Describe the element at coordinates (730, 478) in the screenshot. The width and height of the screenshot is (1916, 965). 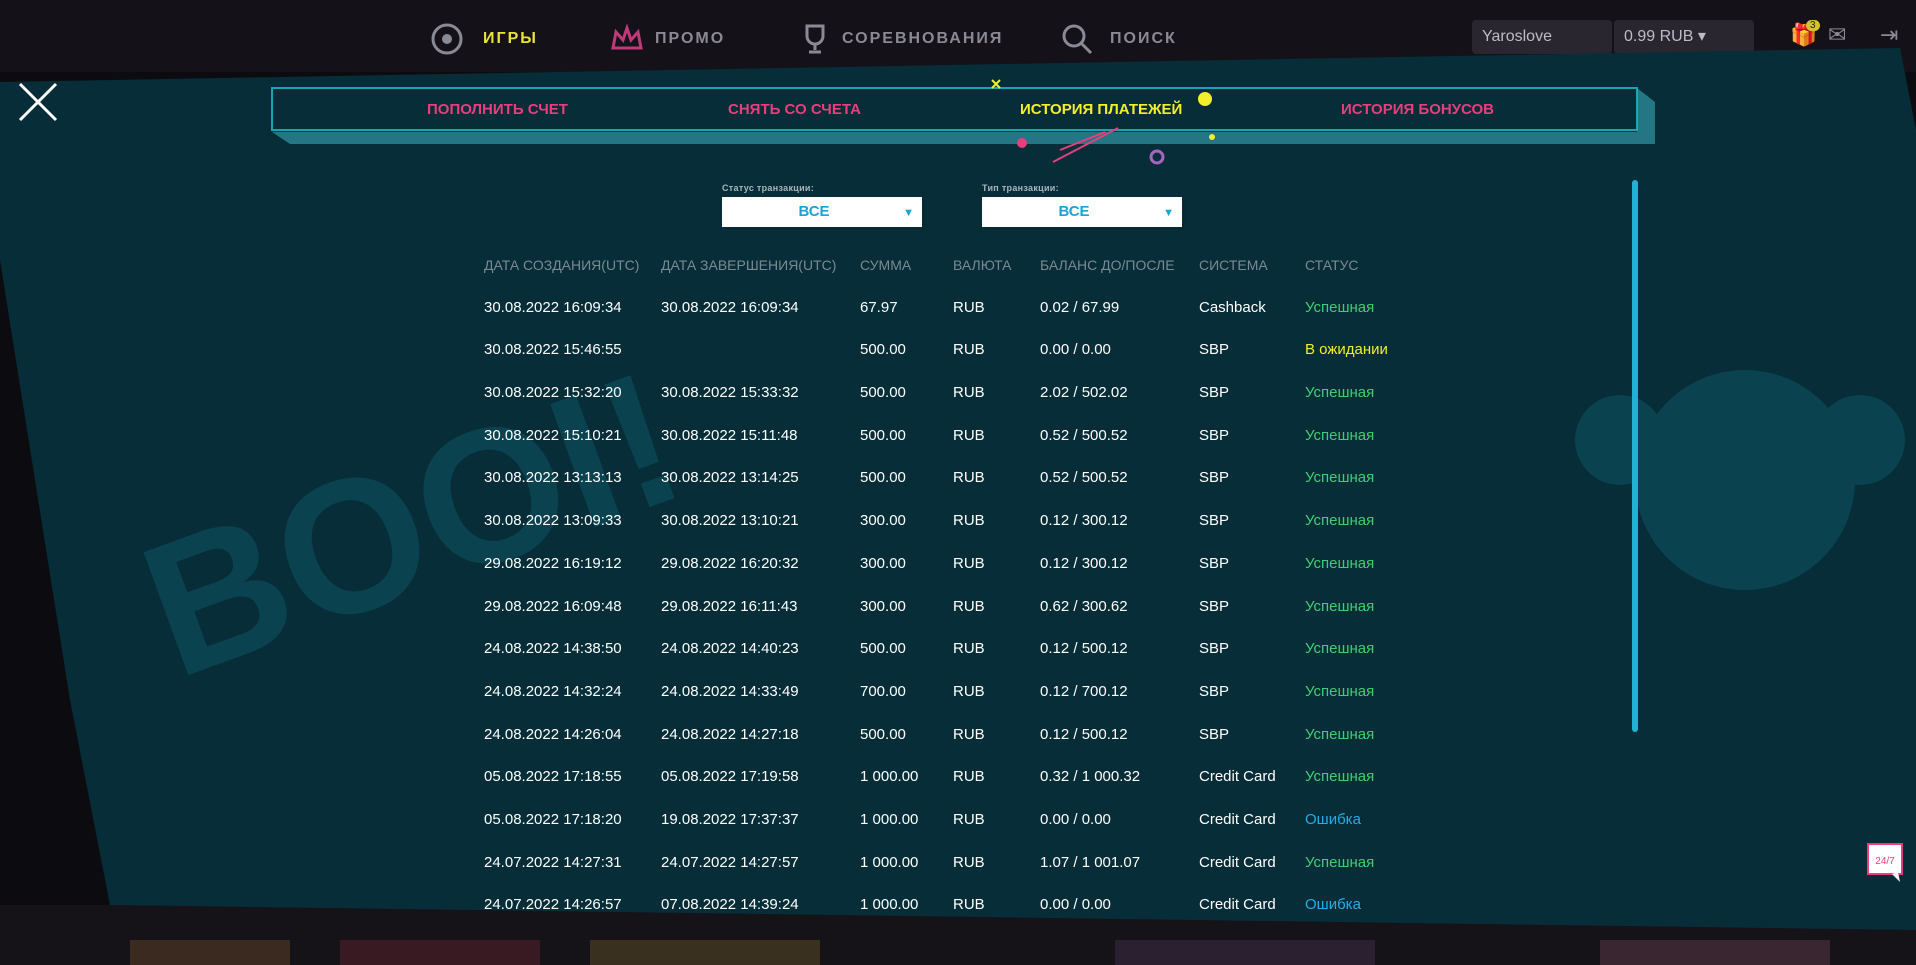
I see `cell-completed: 30.08.2022 13:14:25` at that location.